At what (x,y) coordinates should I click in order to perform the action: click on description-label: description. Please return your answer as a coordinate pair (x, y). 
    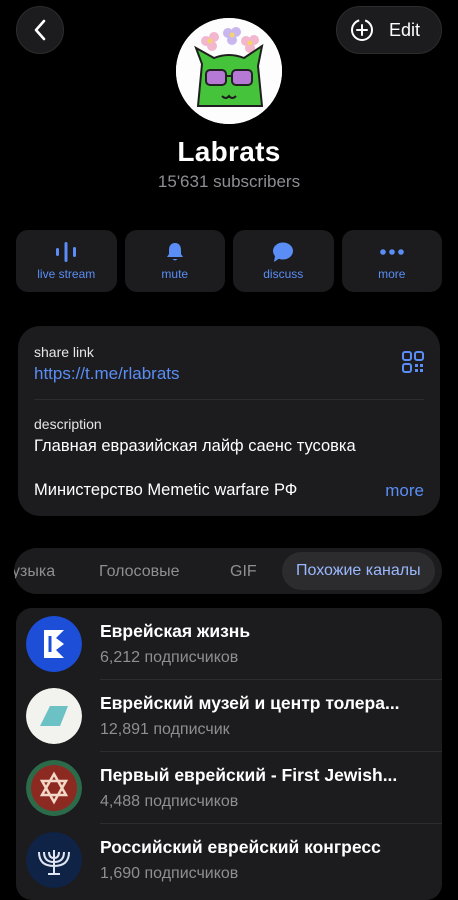
    Looking at the image, I should click on (68, 424).